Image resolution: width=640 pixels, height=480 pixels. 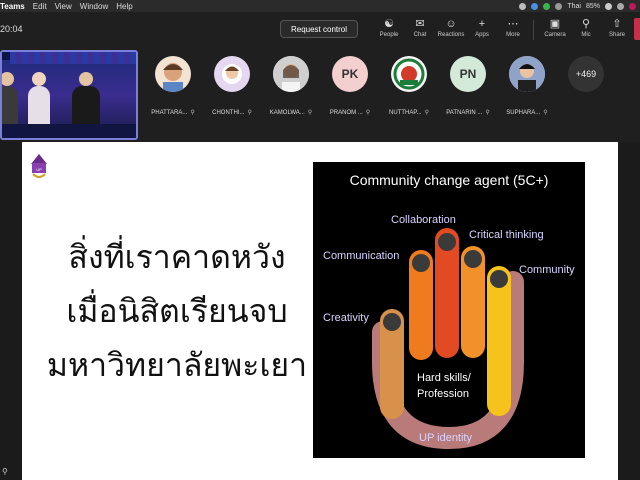 I want to click on notification-icon, so click(x=632, y=6).